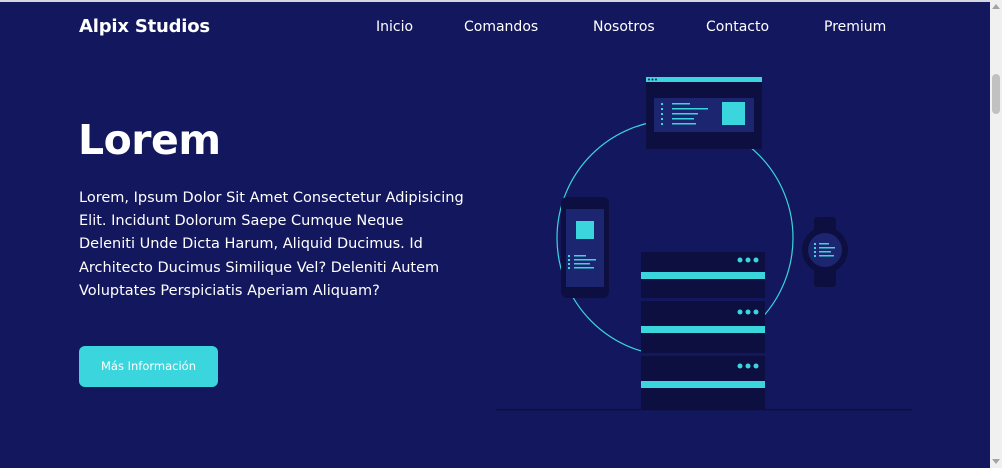  I want to click on nav-link-nosotros: Nosotros, so click(624, 27).